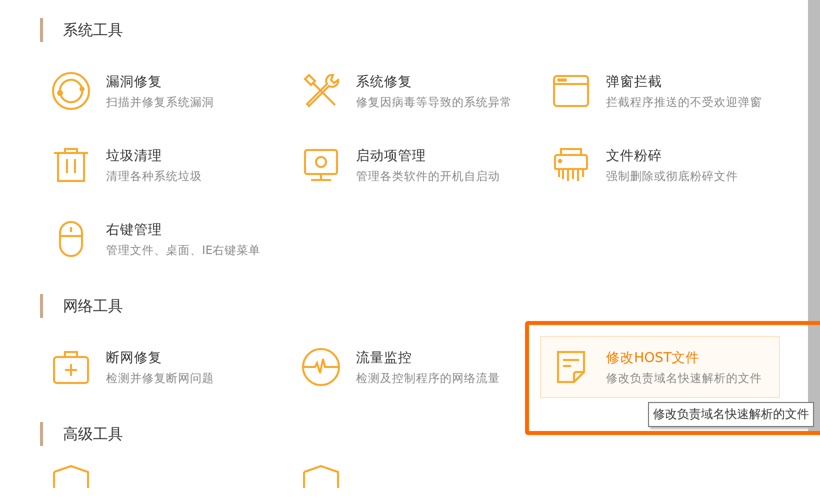  I want to click on tool-description: 管理文件、桌面、IE右键菜单, so click(183, 250).